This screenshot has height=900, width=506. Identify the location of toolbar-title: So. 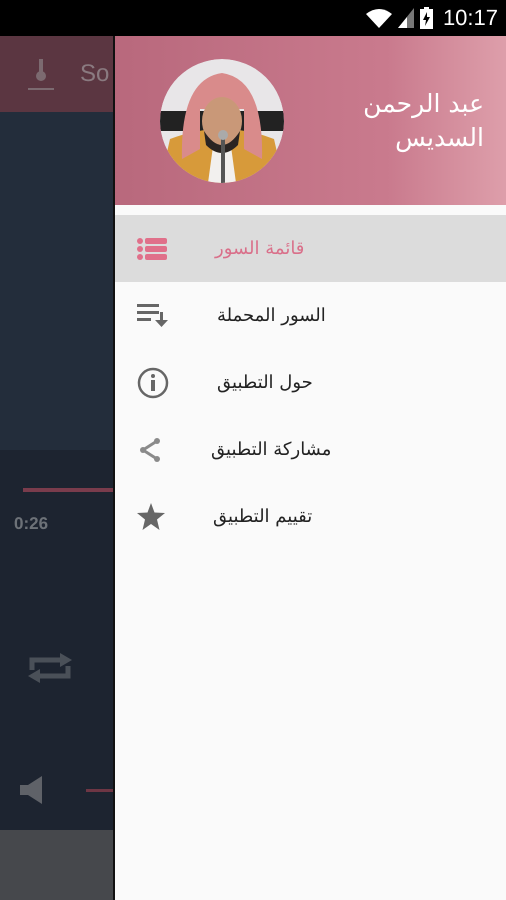
(95, 74).